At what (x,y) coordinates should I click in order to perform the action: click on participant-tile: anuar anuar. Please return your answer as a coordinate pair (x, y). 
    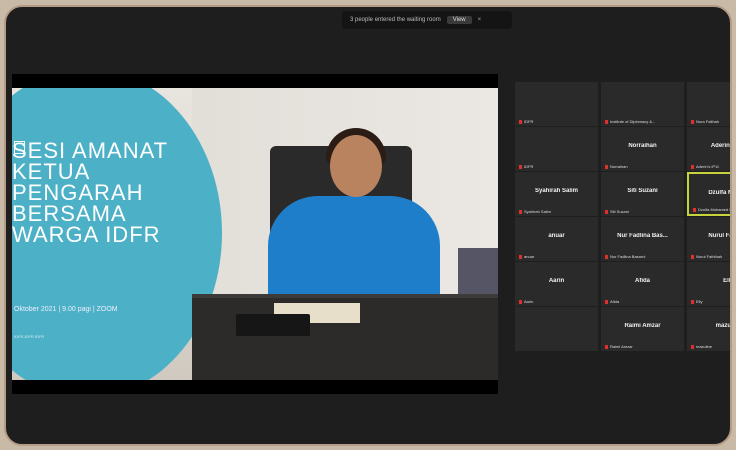
    Looking at the image, I should click on (556, 239).